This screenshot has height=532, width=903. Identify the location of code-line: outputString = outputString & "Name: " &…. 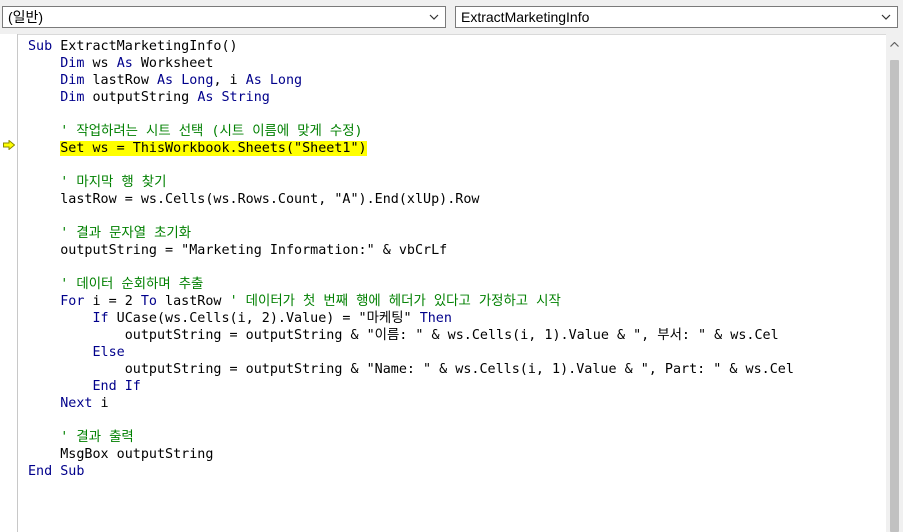
(454, 369).